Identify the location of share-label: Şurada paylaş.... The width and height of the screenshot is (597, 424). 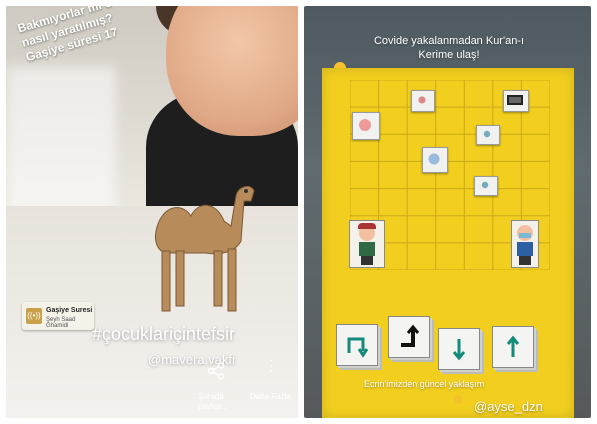
(220, 402).